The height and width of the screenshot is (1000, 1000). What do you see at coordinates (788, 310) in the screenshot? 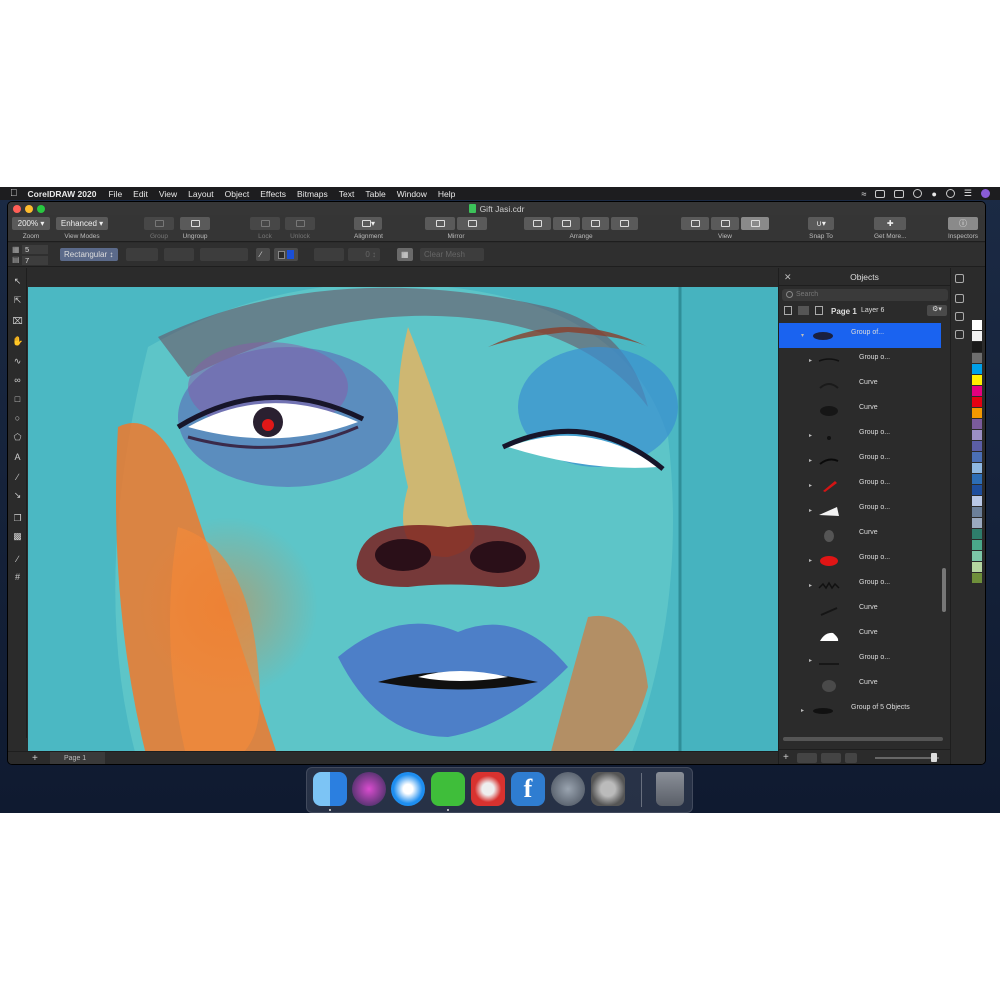
I see `page-icon` at bounding box center [788, 310].